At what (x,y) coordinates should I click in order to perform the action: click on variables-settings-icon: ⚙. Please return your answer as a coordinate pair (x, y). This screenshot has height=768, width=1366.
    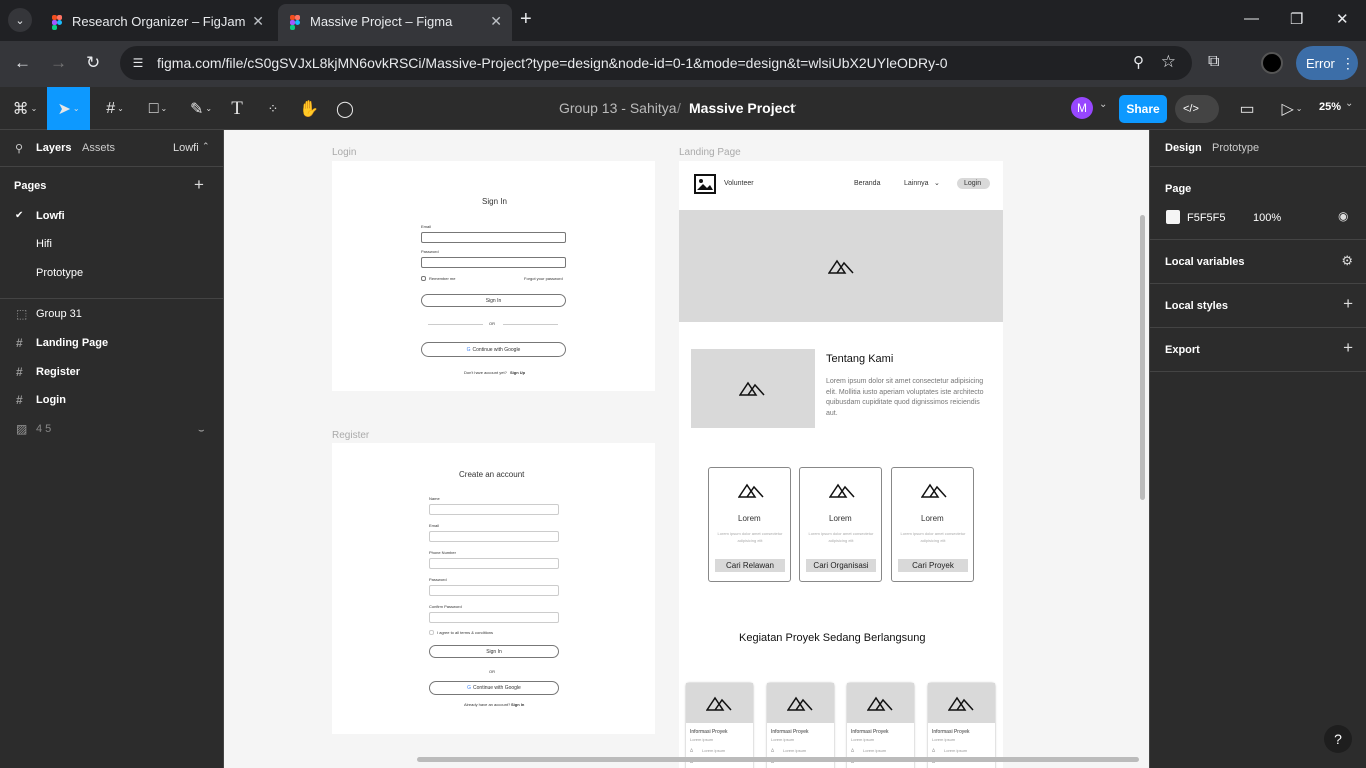
    Looking at the image, I should click on (1347, 261).